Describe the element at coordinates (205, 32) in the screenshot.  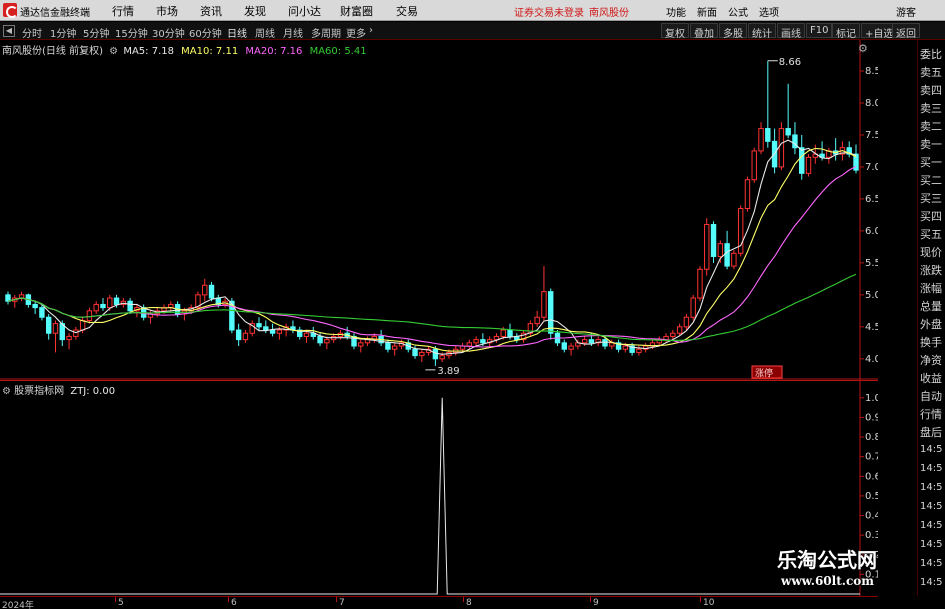
I see `tab-60min: 60分钟` at that location.